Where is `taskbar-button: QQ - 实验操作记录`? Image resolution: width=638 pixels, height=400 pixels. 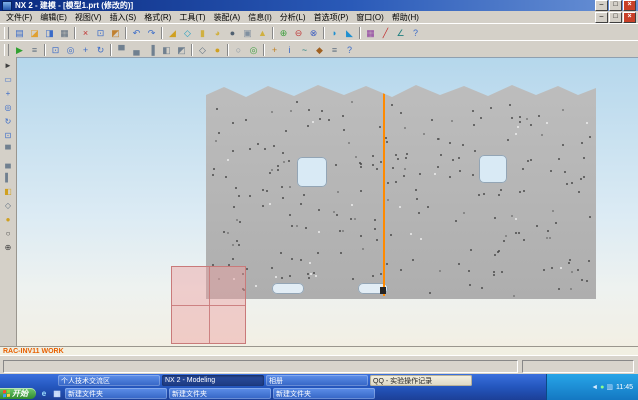 taskbar-button: QQ - 实验操作记录 is located at coordinates (421, 380).